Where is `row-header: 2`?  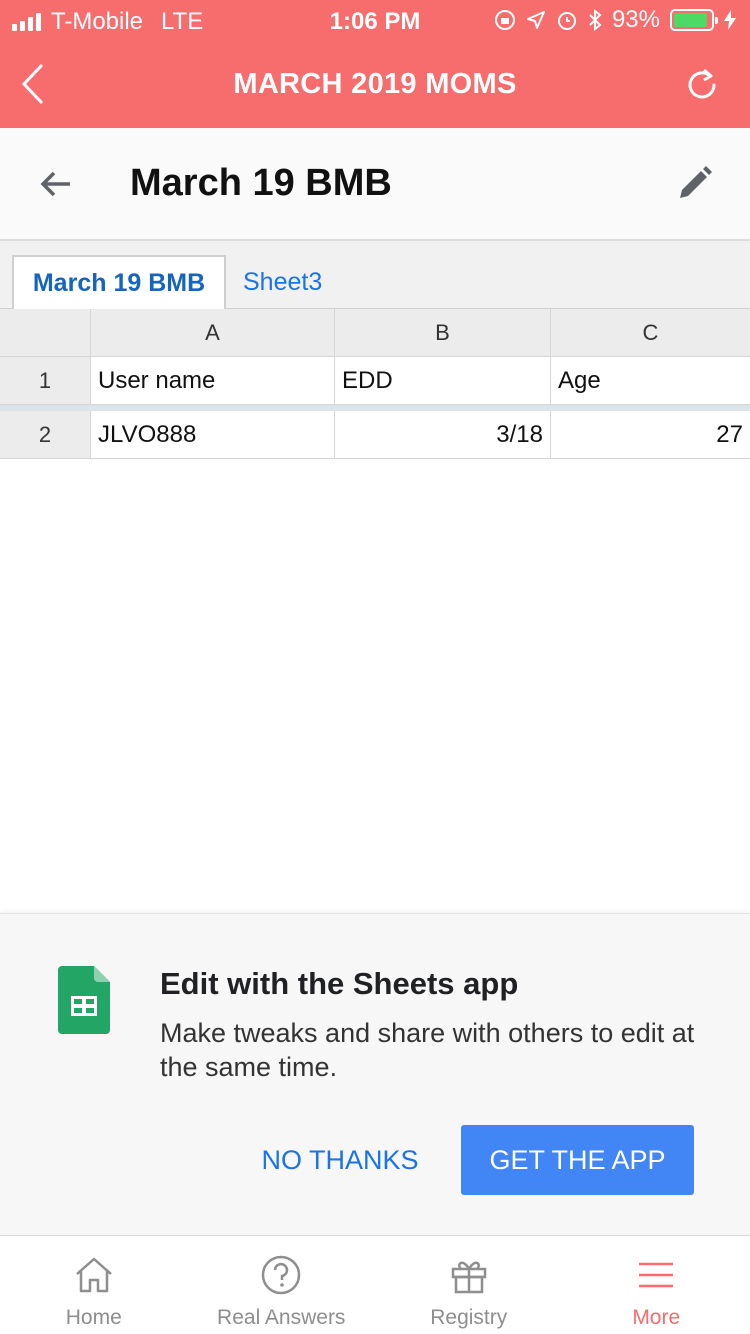
row-header: 2 is located at coordinates (45, 435).